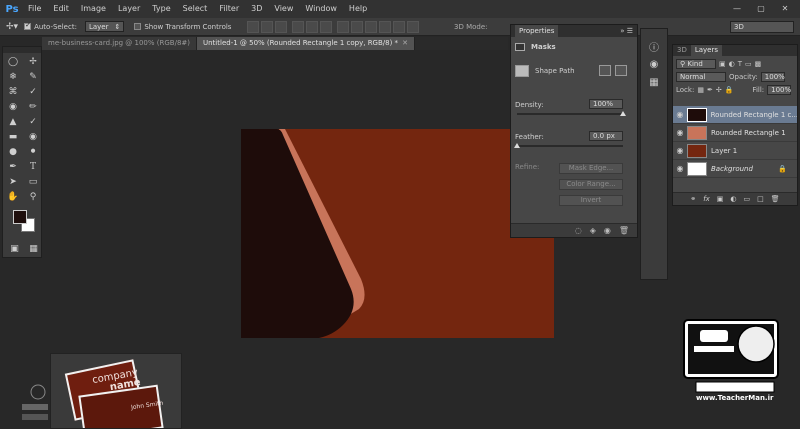  I want to click on screen-mode-icon: ▦, so click(33, 249).